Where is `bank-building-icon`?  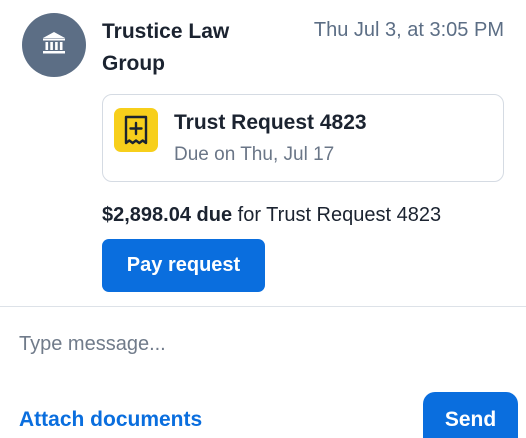
bank-building-icon is located at coordinates (54, 45).